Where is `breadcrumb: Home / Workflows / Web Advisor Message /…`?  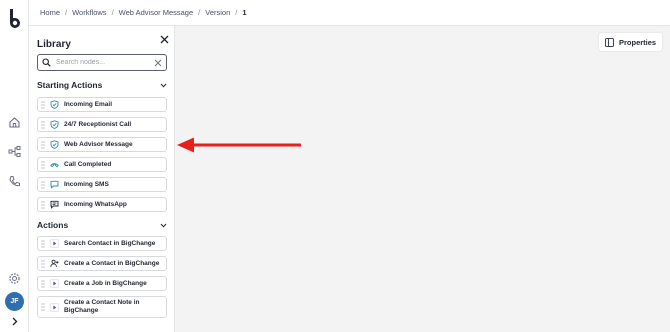 breadcrumb: Home / Workflows / Web Advisor Message /… is located at coordinates (349, 13).